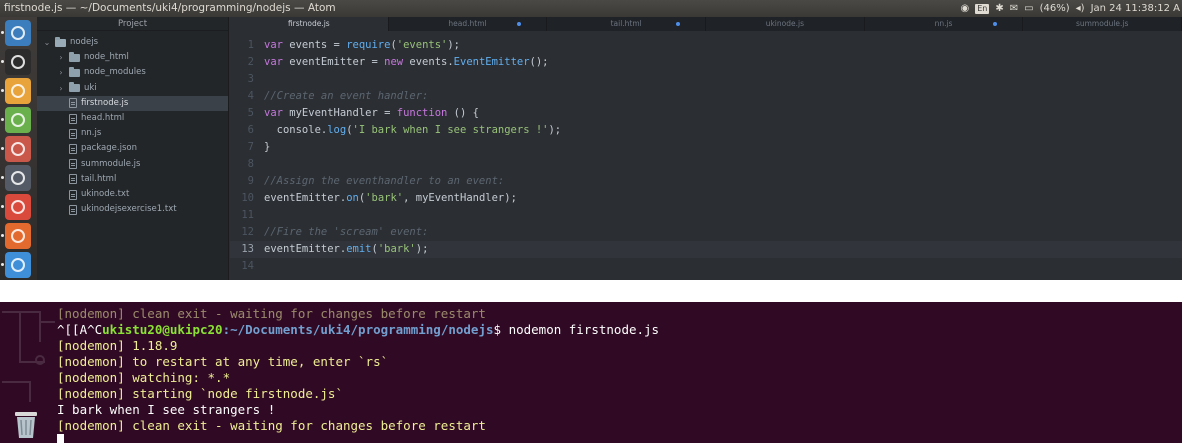 The width and height of the screenshot is (1182, 443). I want to click on code-line: 14, so click(706, 266).